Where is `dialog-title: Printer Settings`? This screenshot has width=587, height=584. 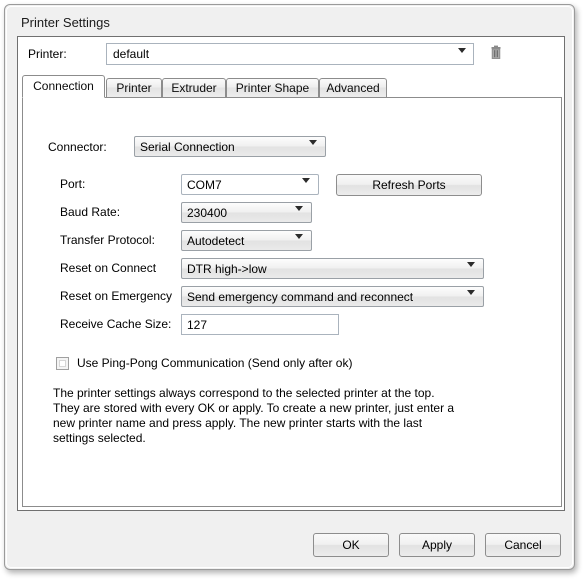
dialog-title: Printer Settings is located at coordinates (65, 22).